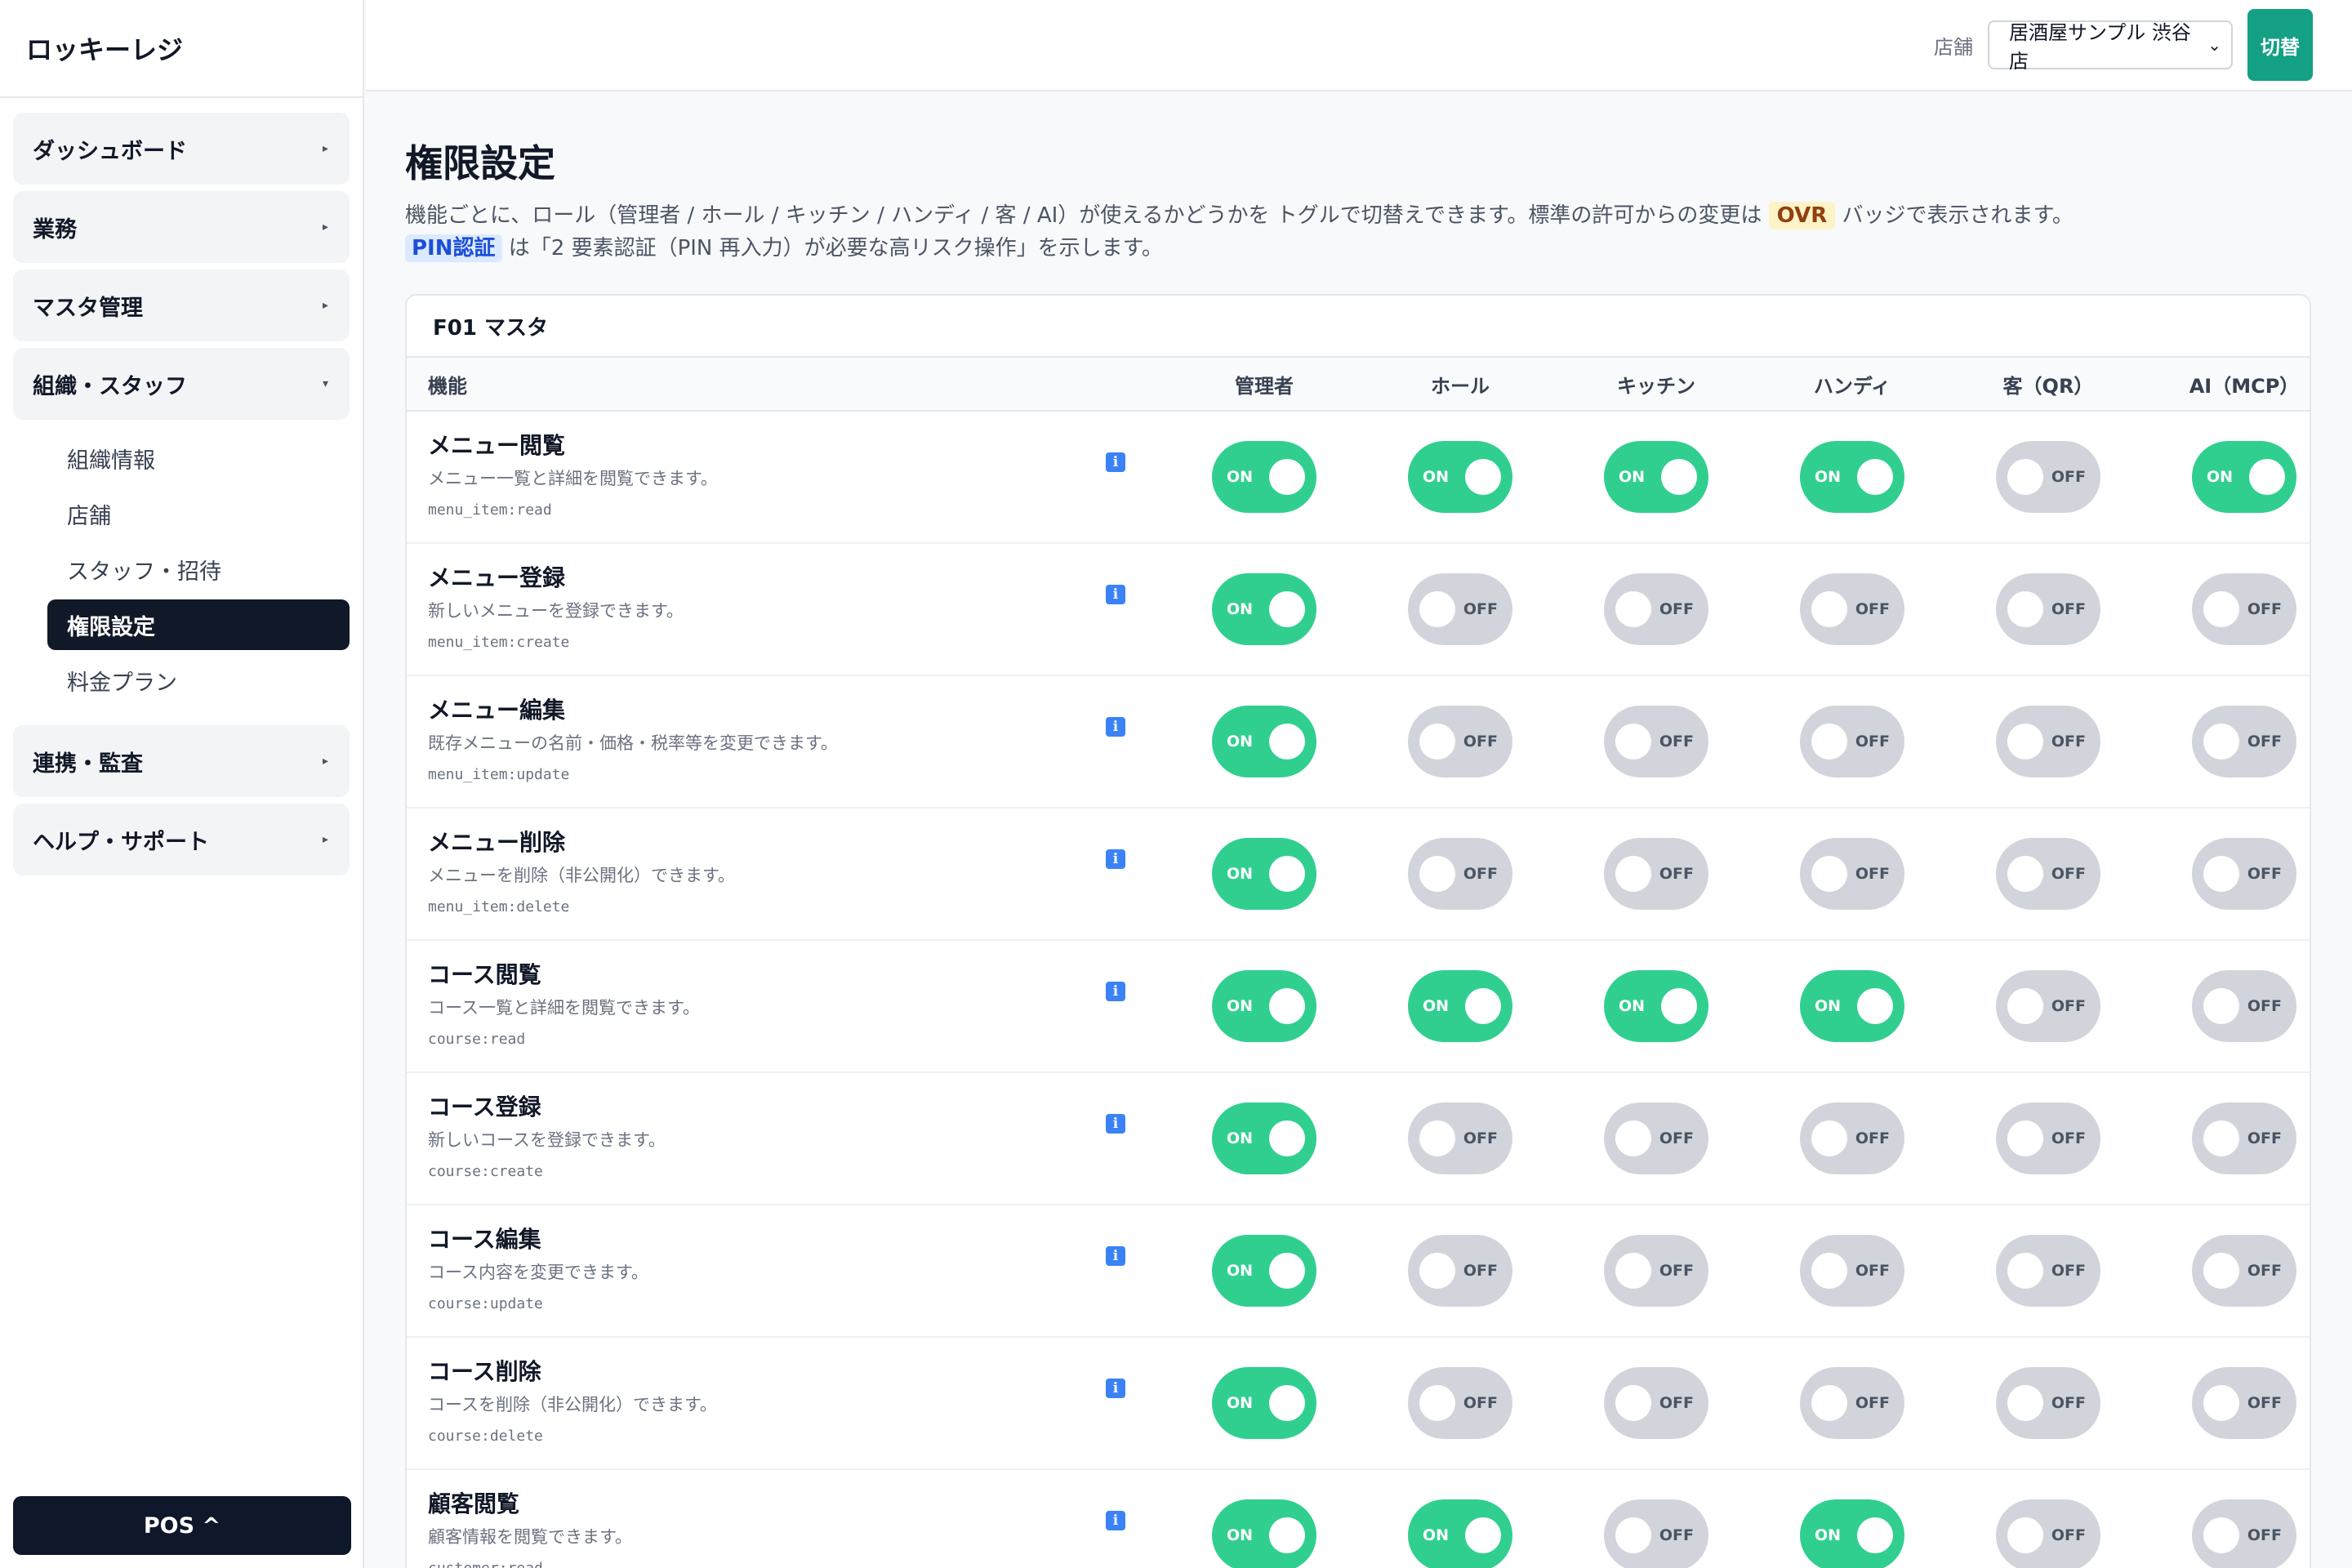 The height and width of the screenshot is (1568, 2352). I want to click on sidebar-subitem: スタッフ・招待, so click(198, 569).